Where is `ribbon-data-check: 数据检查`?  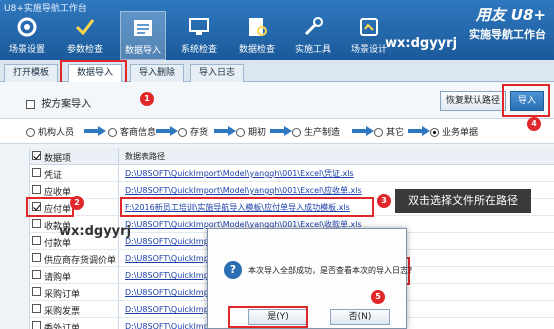
ribbon-data-check: 数据检查 is located at coordinates (257, 35).